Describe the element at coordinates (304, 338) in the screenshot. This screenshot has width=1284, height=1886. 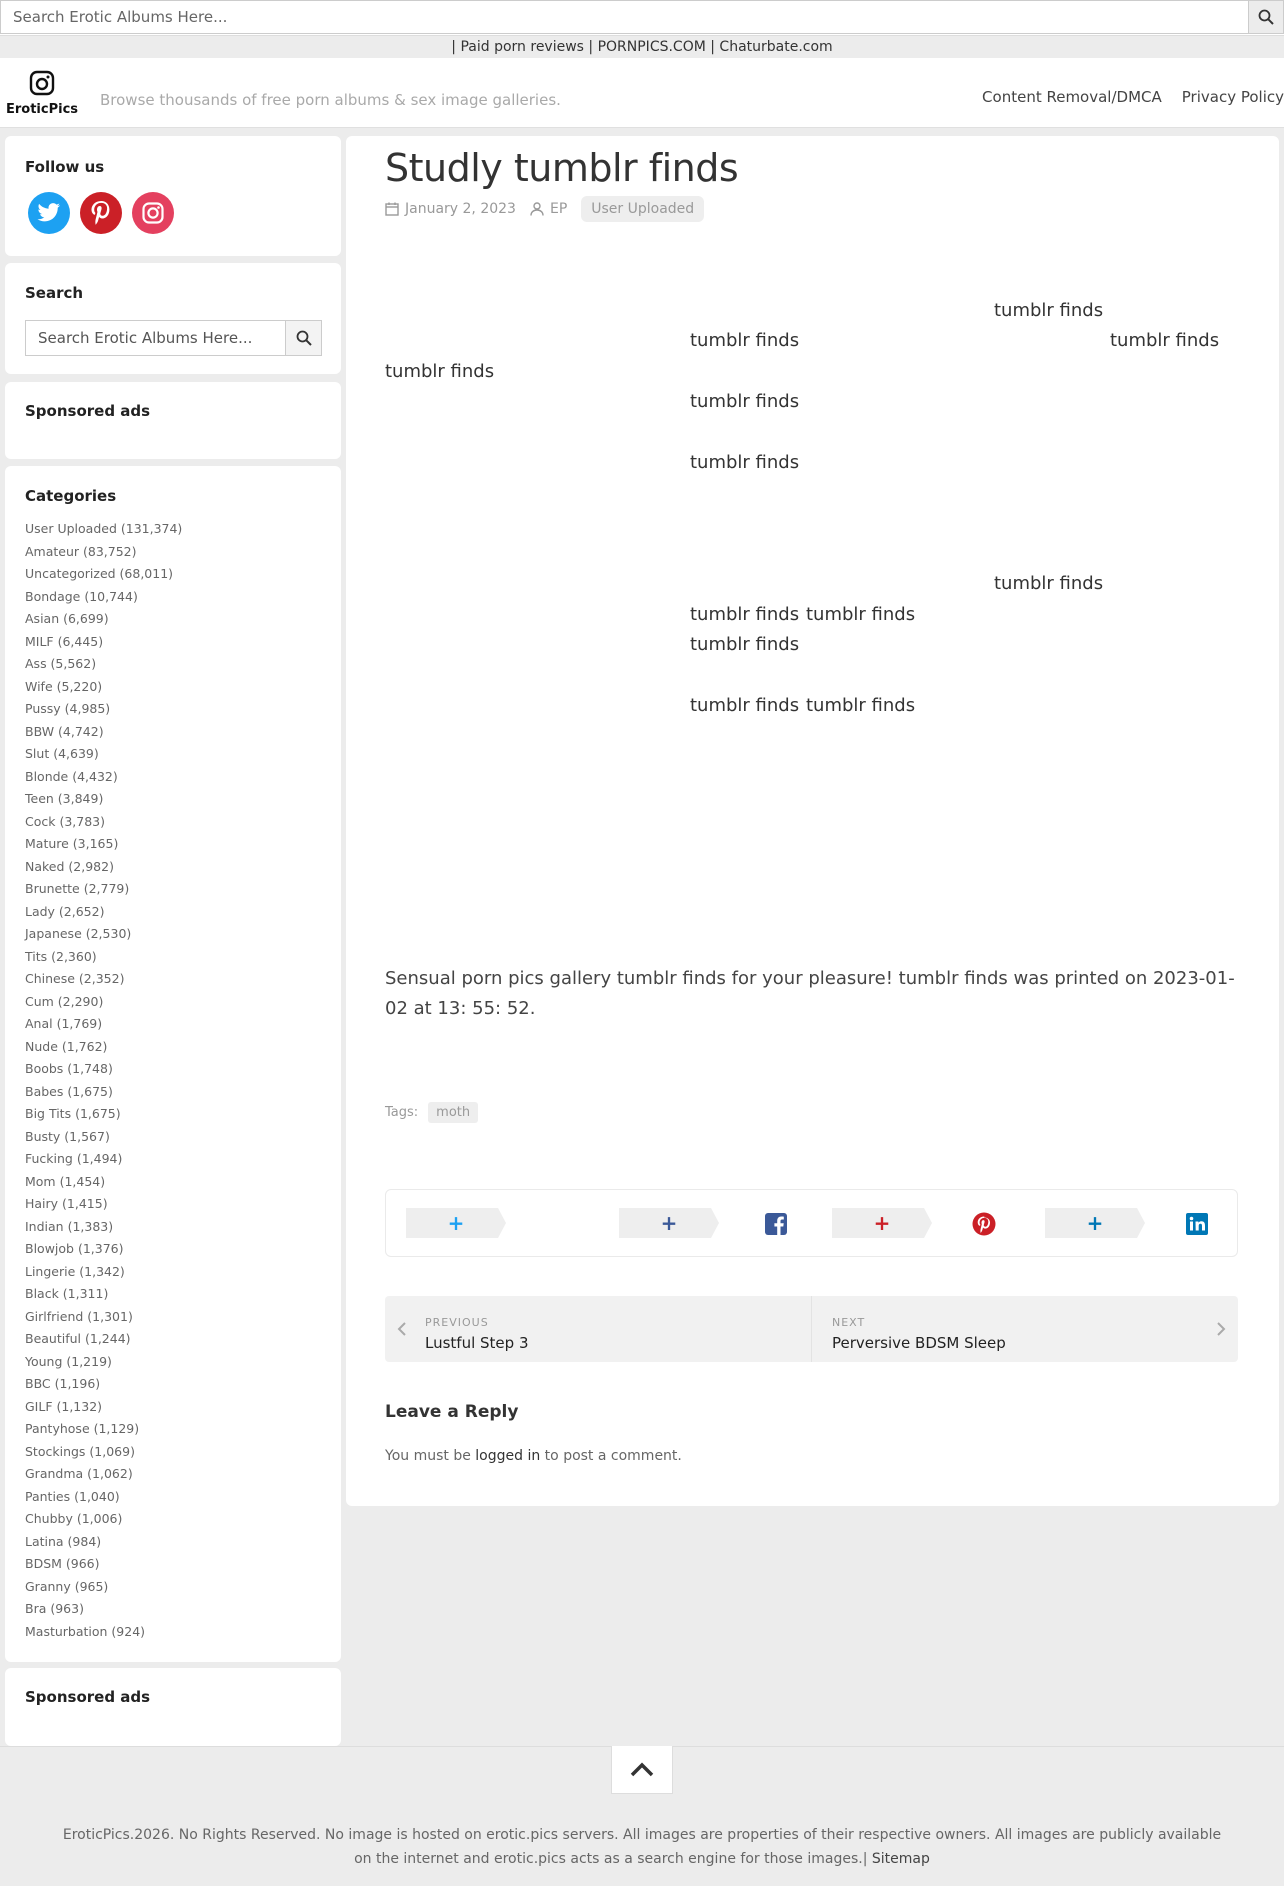
I see `sidebar-search-button` at that location.